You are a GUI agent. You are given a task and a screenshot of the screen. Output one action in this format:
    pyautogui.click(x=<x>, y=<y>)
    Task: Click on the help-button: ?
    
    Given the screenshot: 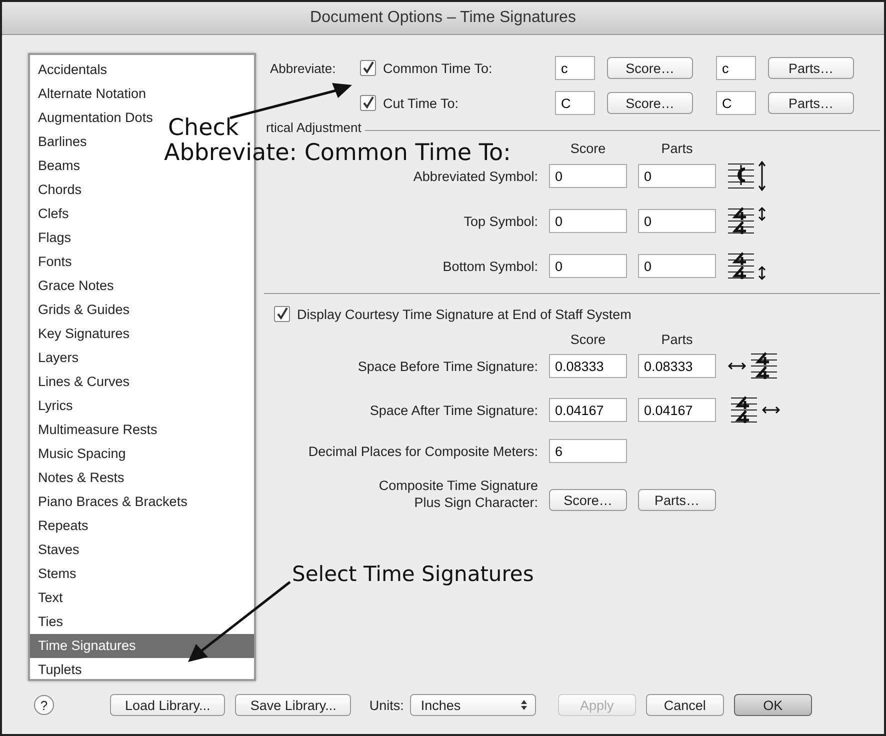 What is the action you would take?
    pyautogui.click(x=44, y=705)
    